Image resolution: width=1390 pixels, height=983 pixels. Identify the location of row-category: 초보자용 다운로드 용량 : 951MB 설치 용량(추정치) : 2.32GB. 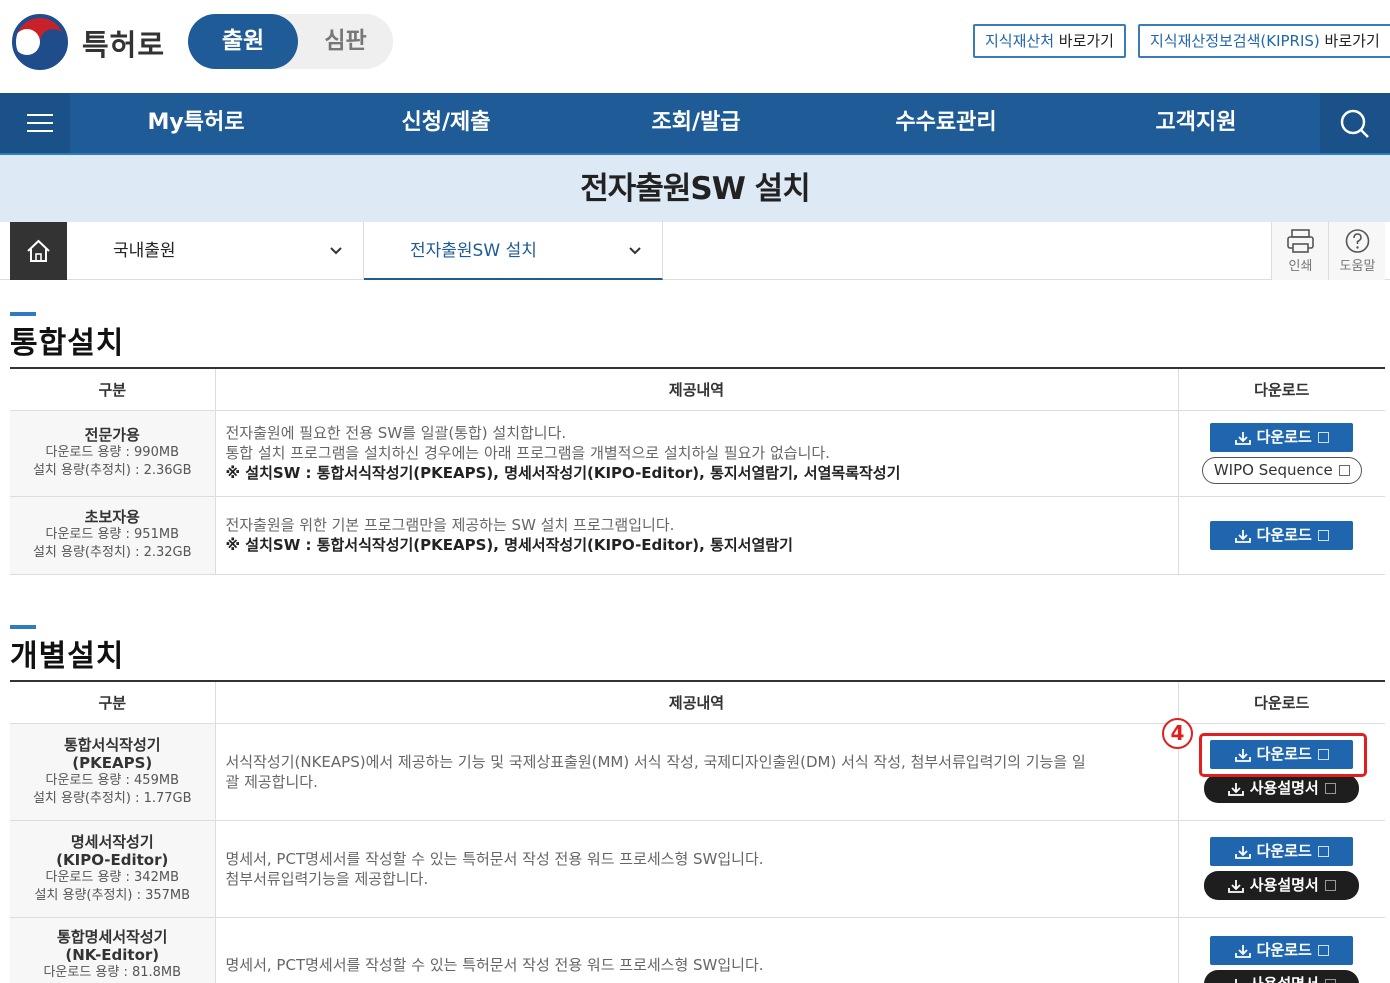
(113, 535).